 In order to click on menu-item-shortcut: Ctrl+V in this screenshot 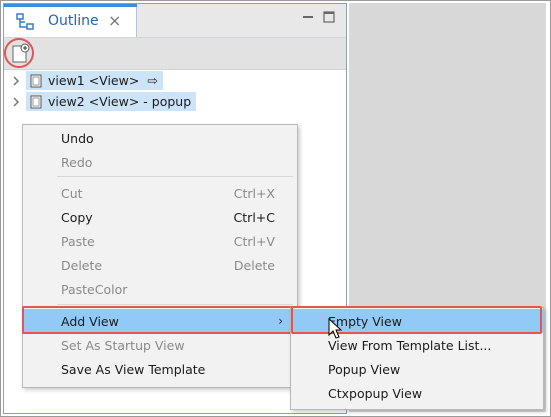, I will do `click(254, 241)`.